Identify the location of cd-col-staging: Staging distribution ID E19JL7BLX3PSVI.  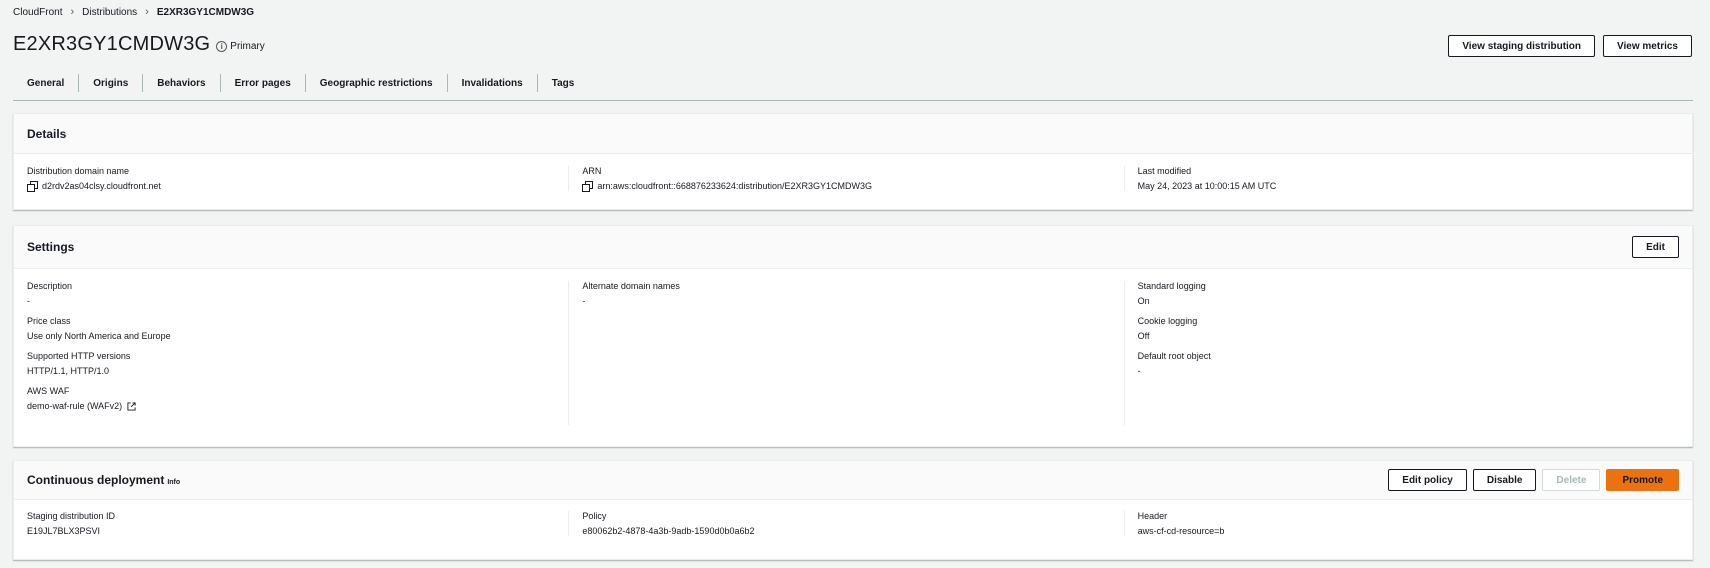
(297, 523).